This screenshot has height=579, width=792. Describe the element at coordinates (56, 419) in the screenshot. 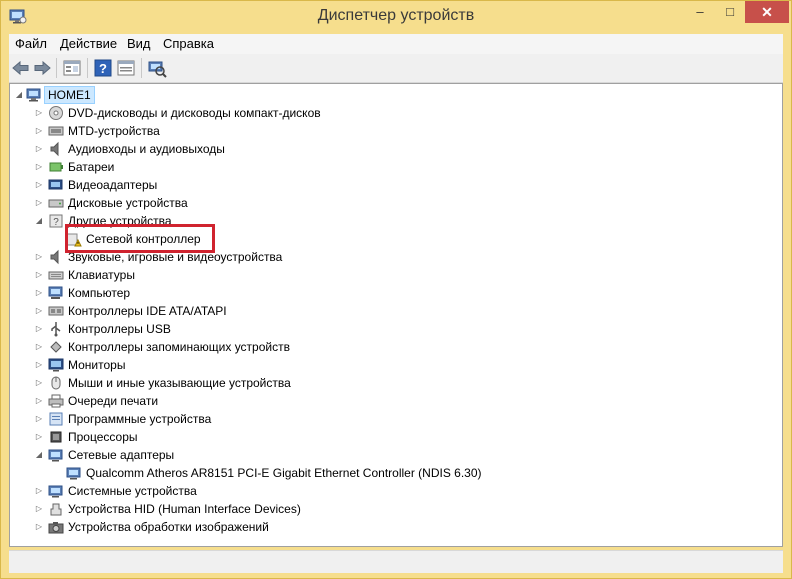

I see `software-device-icon` at that location.